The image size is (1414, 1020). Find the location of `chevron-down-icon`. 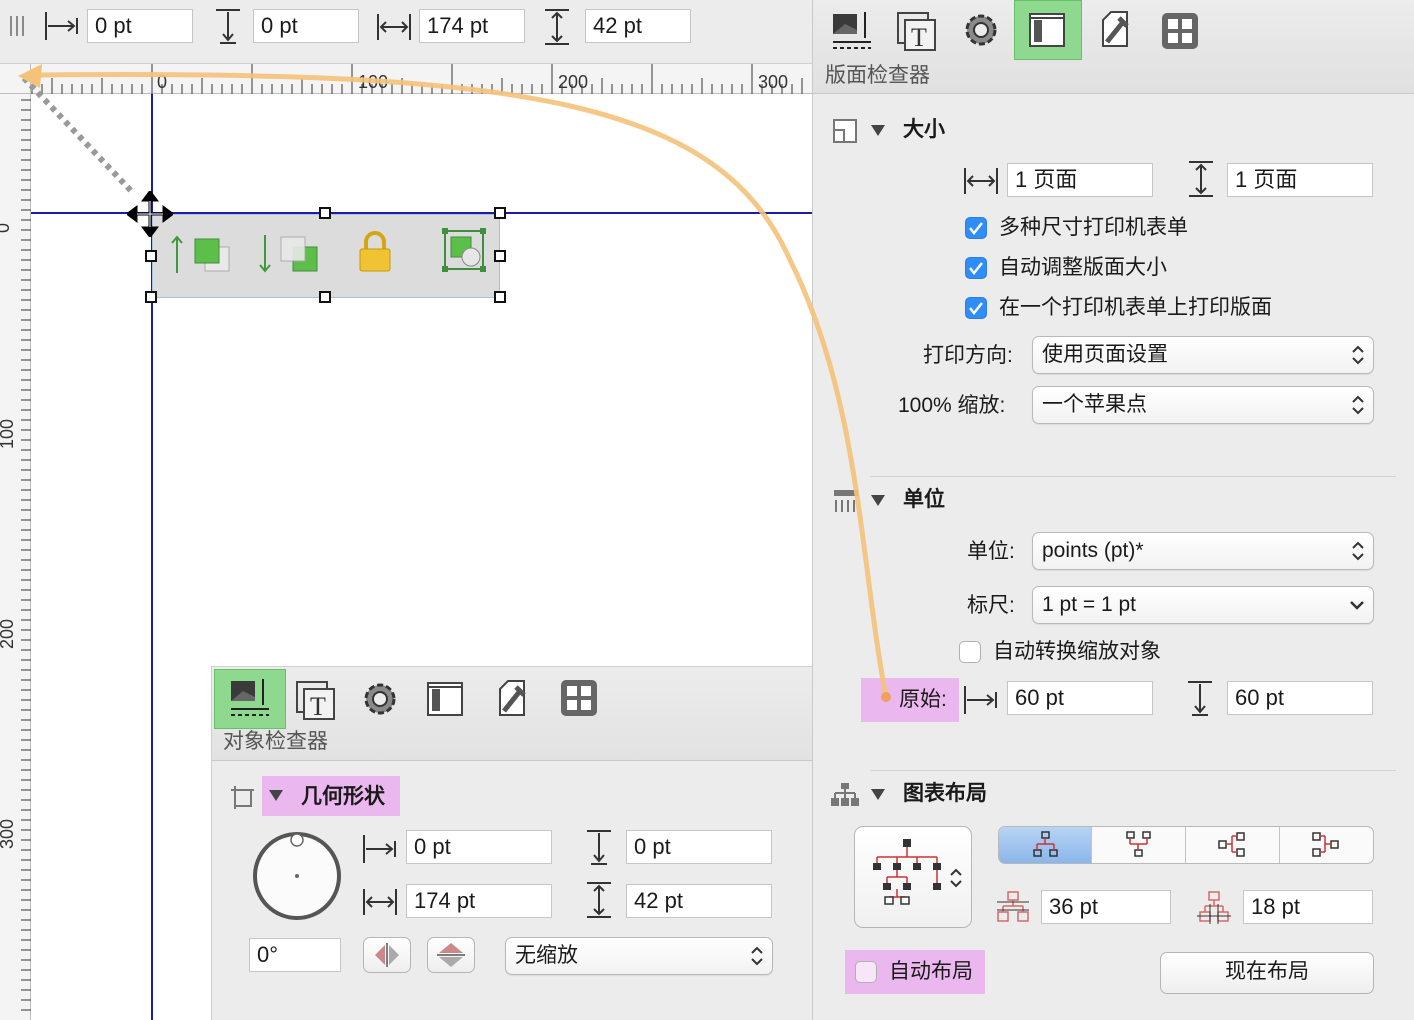

chevron-down-icon is located at coordinates (1357, 605).